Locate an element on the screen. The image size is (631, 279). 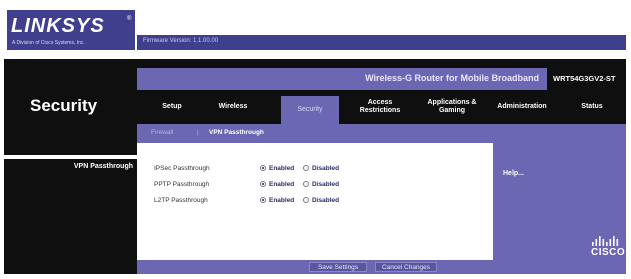
footer-bar: Save Settings Cancel Changes is located at coordinates (381, 267).